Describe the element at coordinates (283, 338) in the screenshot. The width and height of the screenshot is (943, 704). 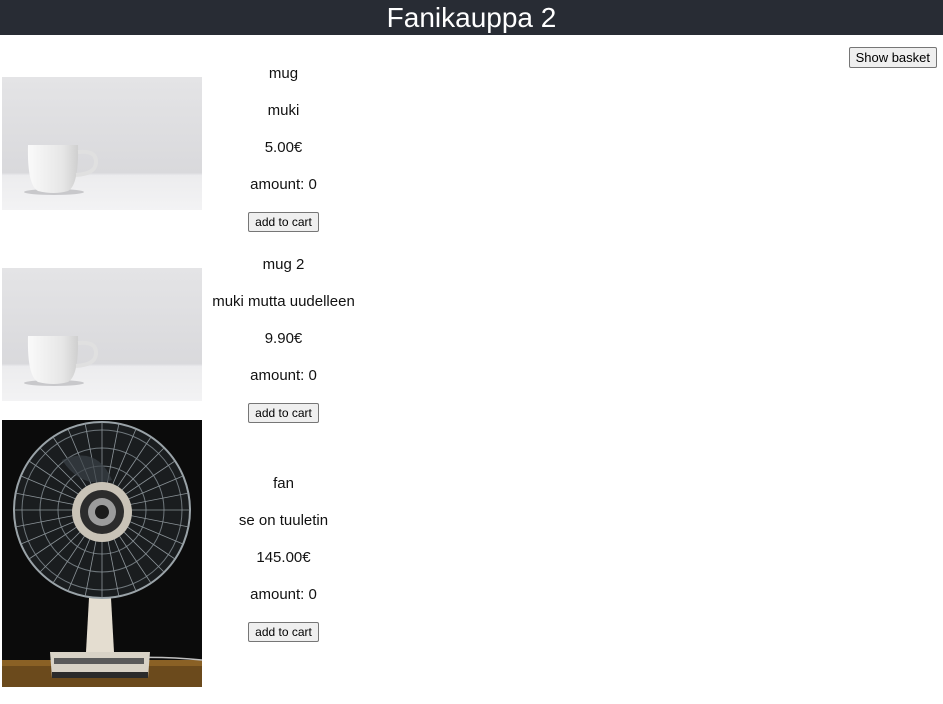
I see `product-price: 9.90€` at that location.